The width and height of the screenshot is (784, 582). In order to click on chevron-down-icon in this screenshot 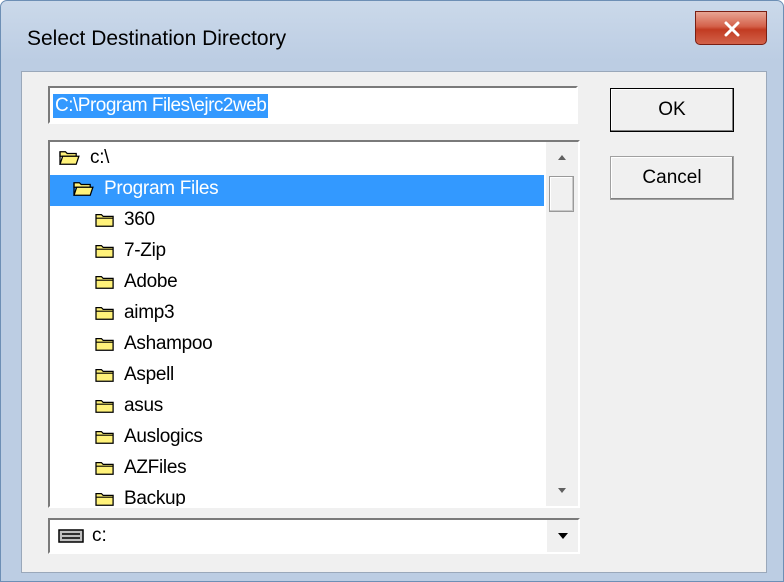, I will do `click(563, 536)`.